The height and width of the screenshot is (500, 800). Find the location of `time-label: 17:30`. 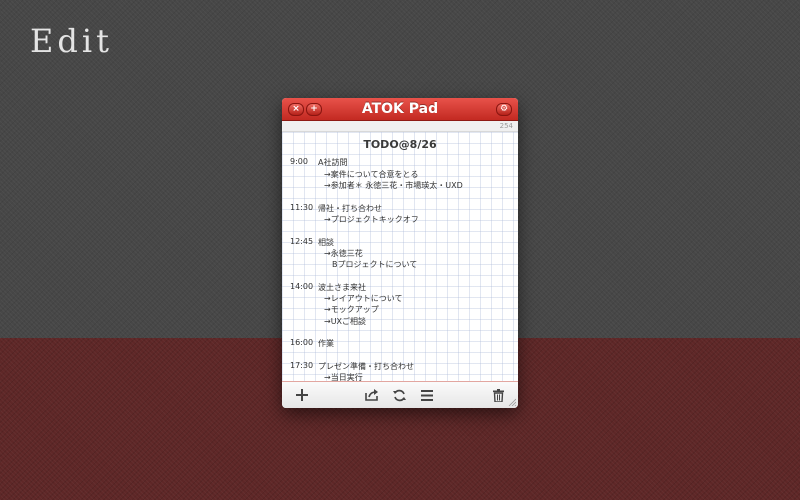

time-label: 17:30 is located at coordinates (302, 365).